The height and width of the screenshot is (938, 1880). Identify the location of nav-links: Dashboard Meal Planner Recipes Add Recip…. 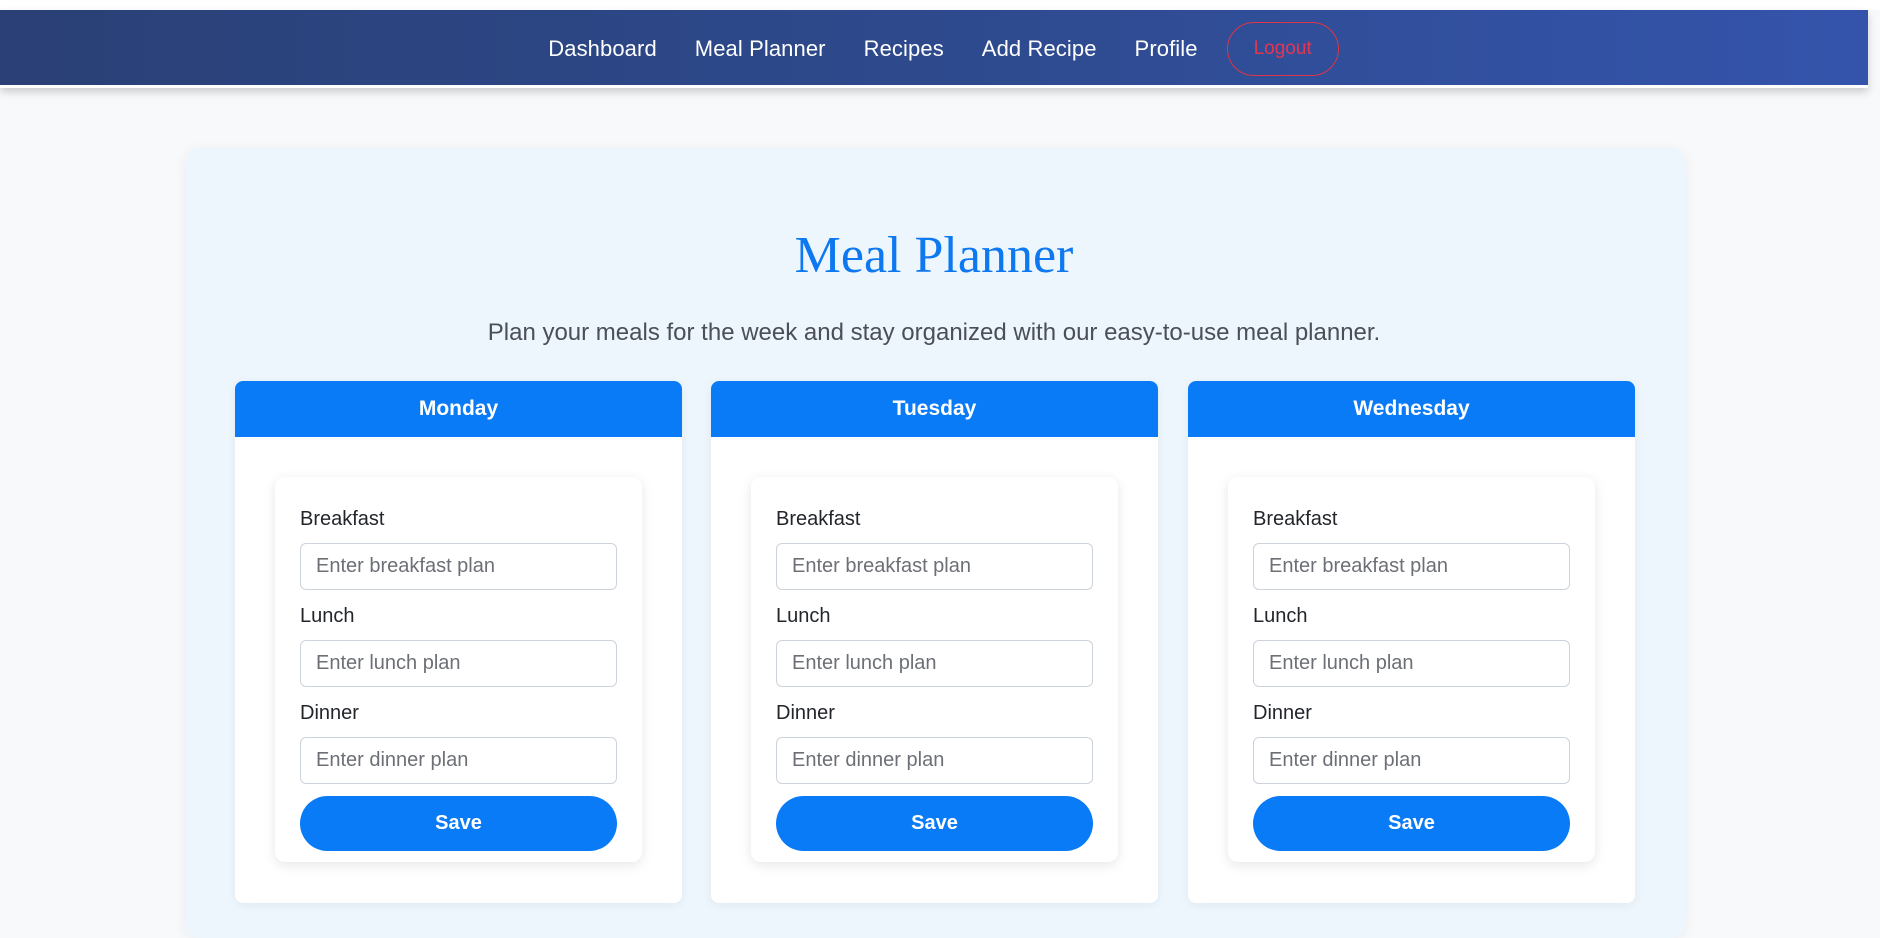
(934, 49).